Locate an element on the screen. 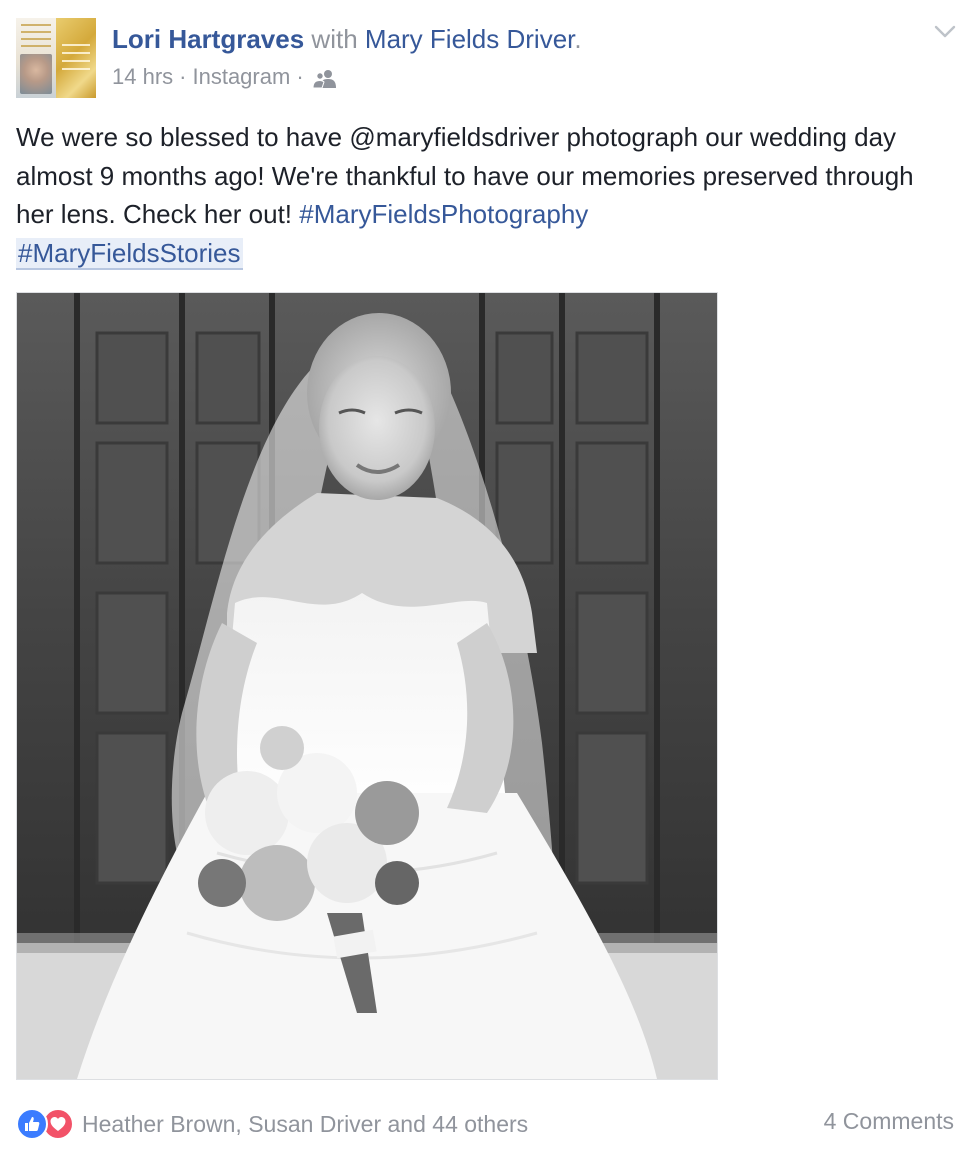 Image resolution: width=970 pixels, height=1156 pixels. source-link: Instagram is located at coordinates (241, 77).